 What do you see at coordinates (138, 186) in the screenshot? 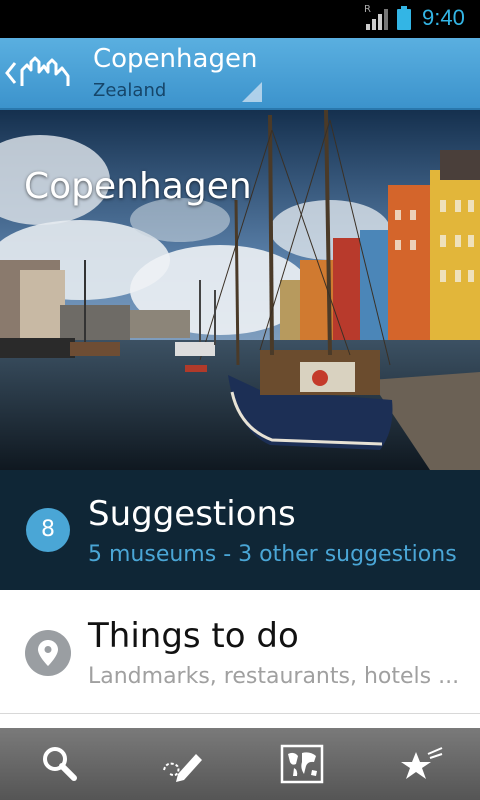
I see `hero-title: Copenhagen` at bounding box center [138, 186].